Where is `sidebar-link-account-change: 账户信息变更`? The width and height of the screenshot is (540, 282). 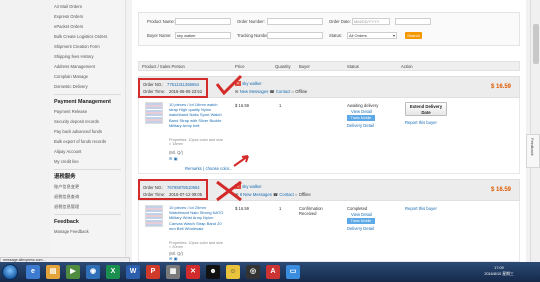 sidebar-link-account-change: 账户信息变更 is located at coordinates (87, 187).